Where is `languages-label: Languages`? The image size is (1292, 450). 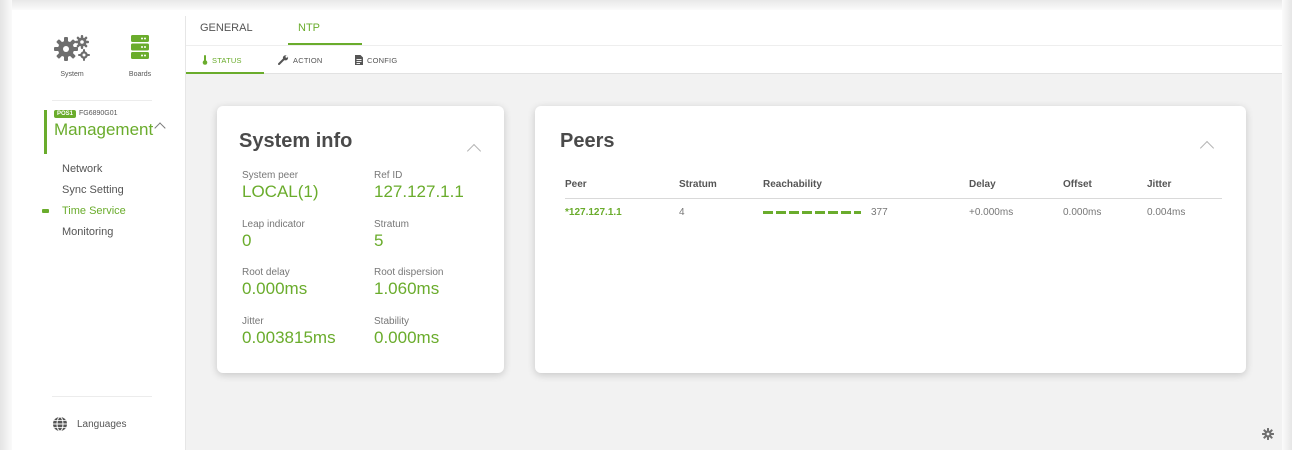 languages-label: Languages is located at coordinates (102, 424).